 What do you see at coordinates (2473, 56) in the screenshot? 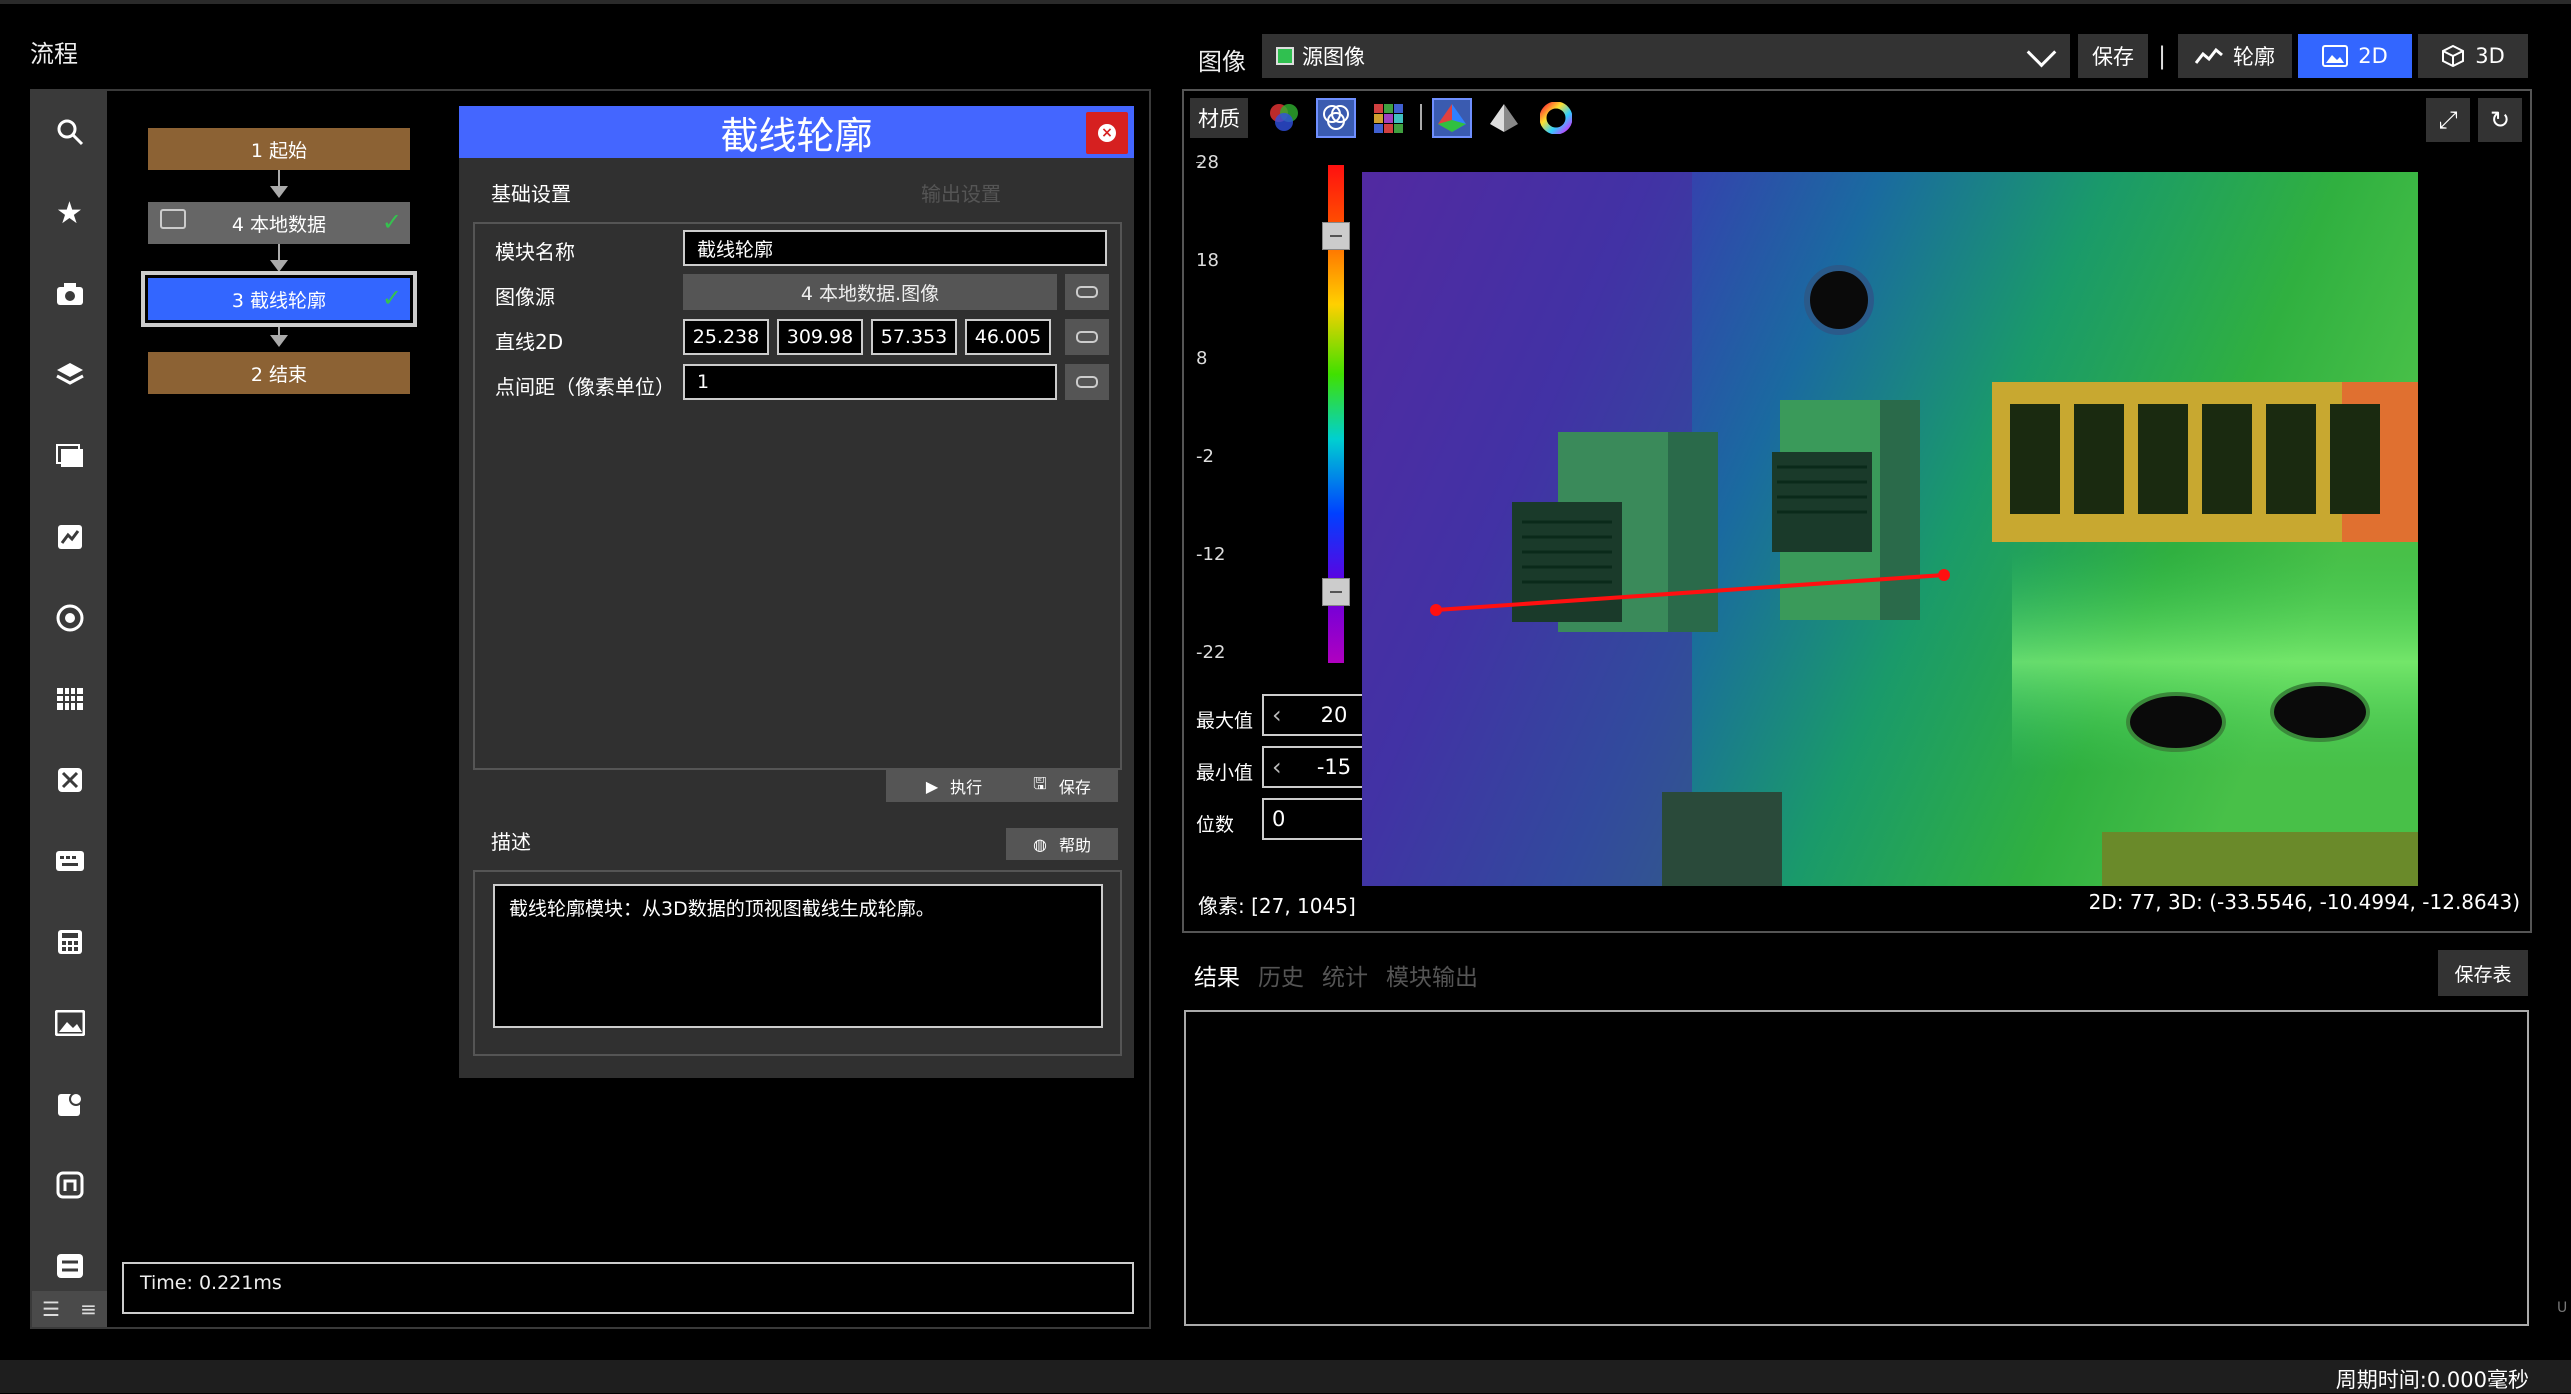
I see `view-3d-button: 3D` at bounding box center [2473, 56].